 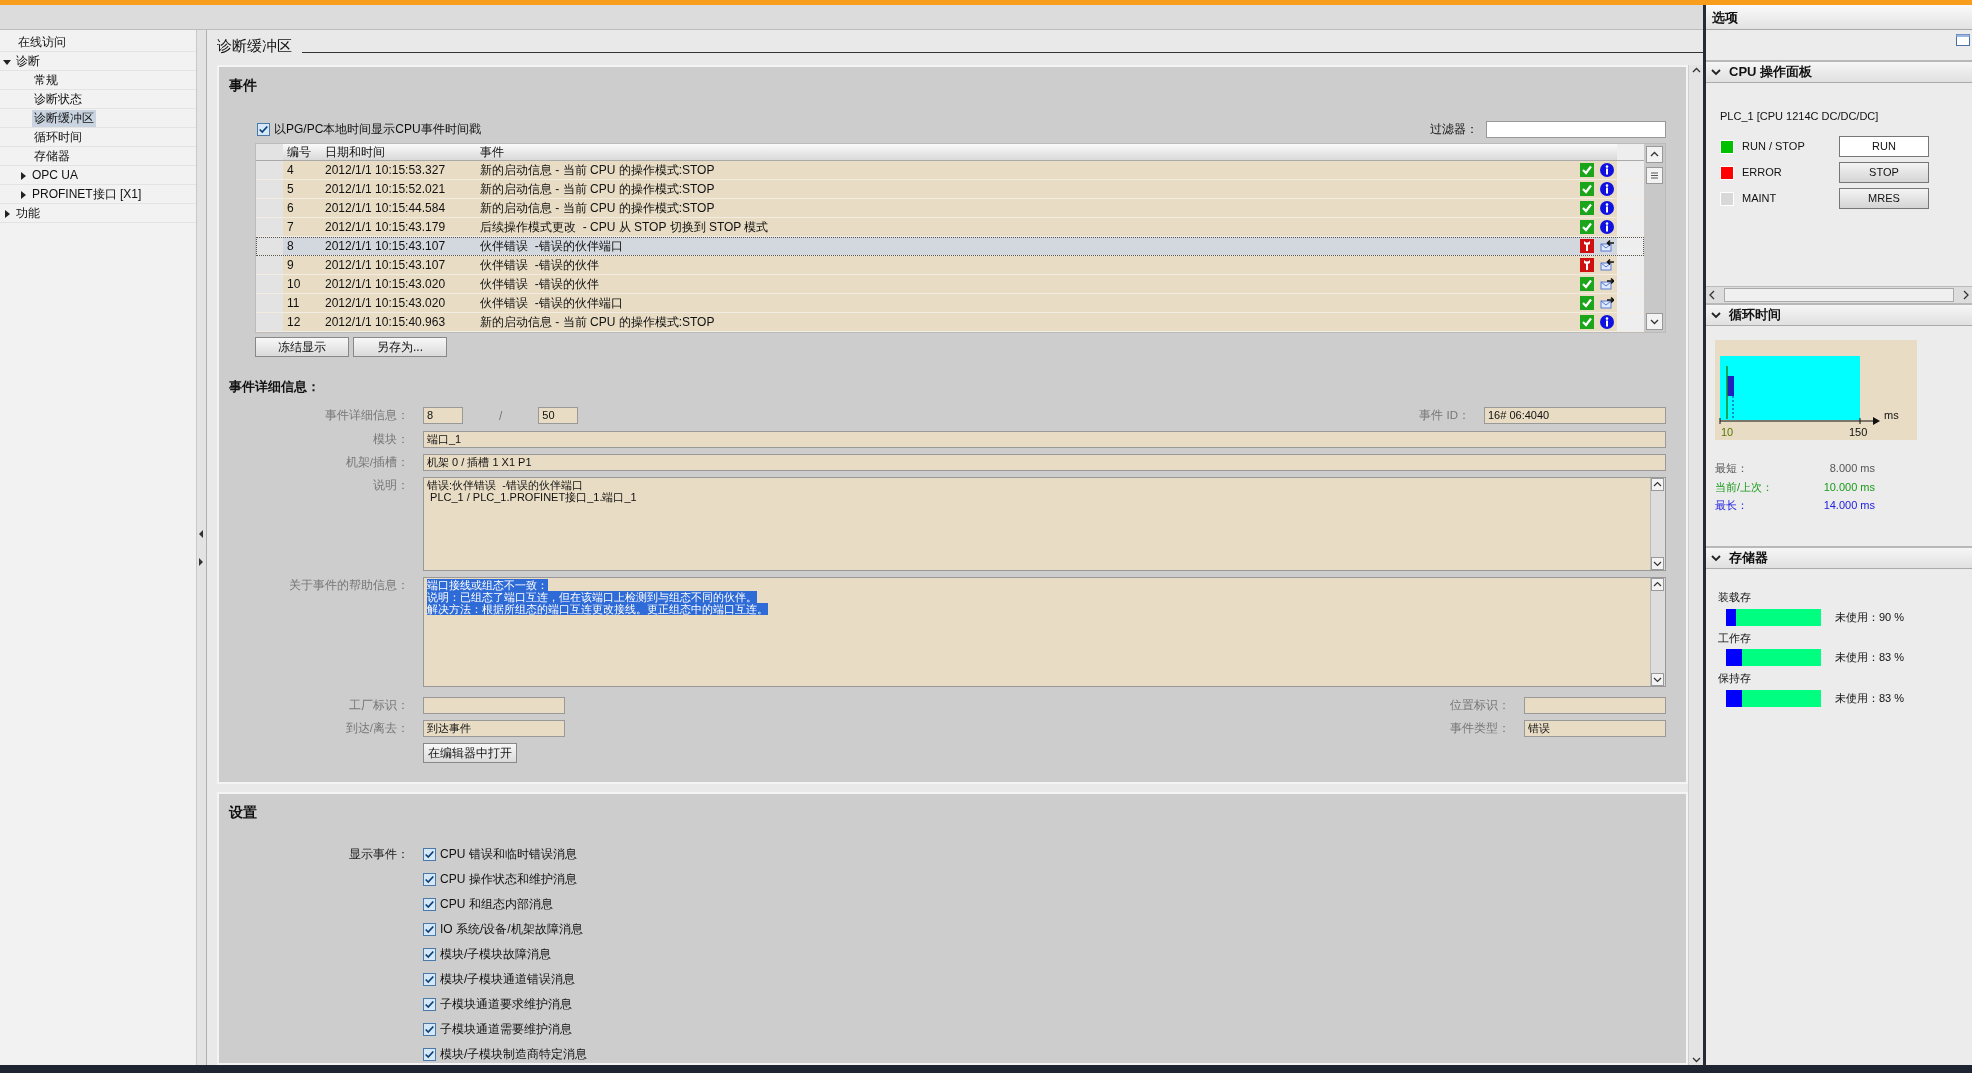 What do you see at coordinates (46, 80) in the screenshot?
I see `tree-item: 常规` at bounding box center [46, 80].